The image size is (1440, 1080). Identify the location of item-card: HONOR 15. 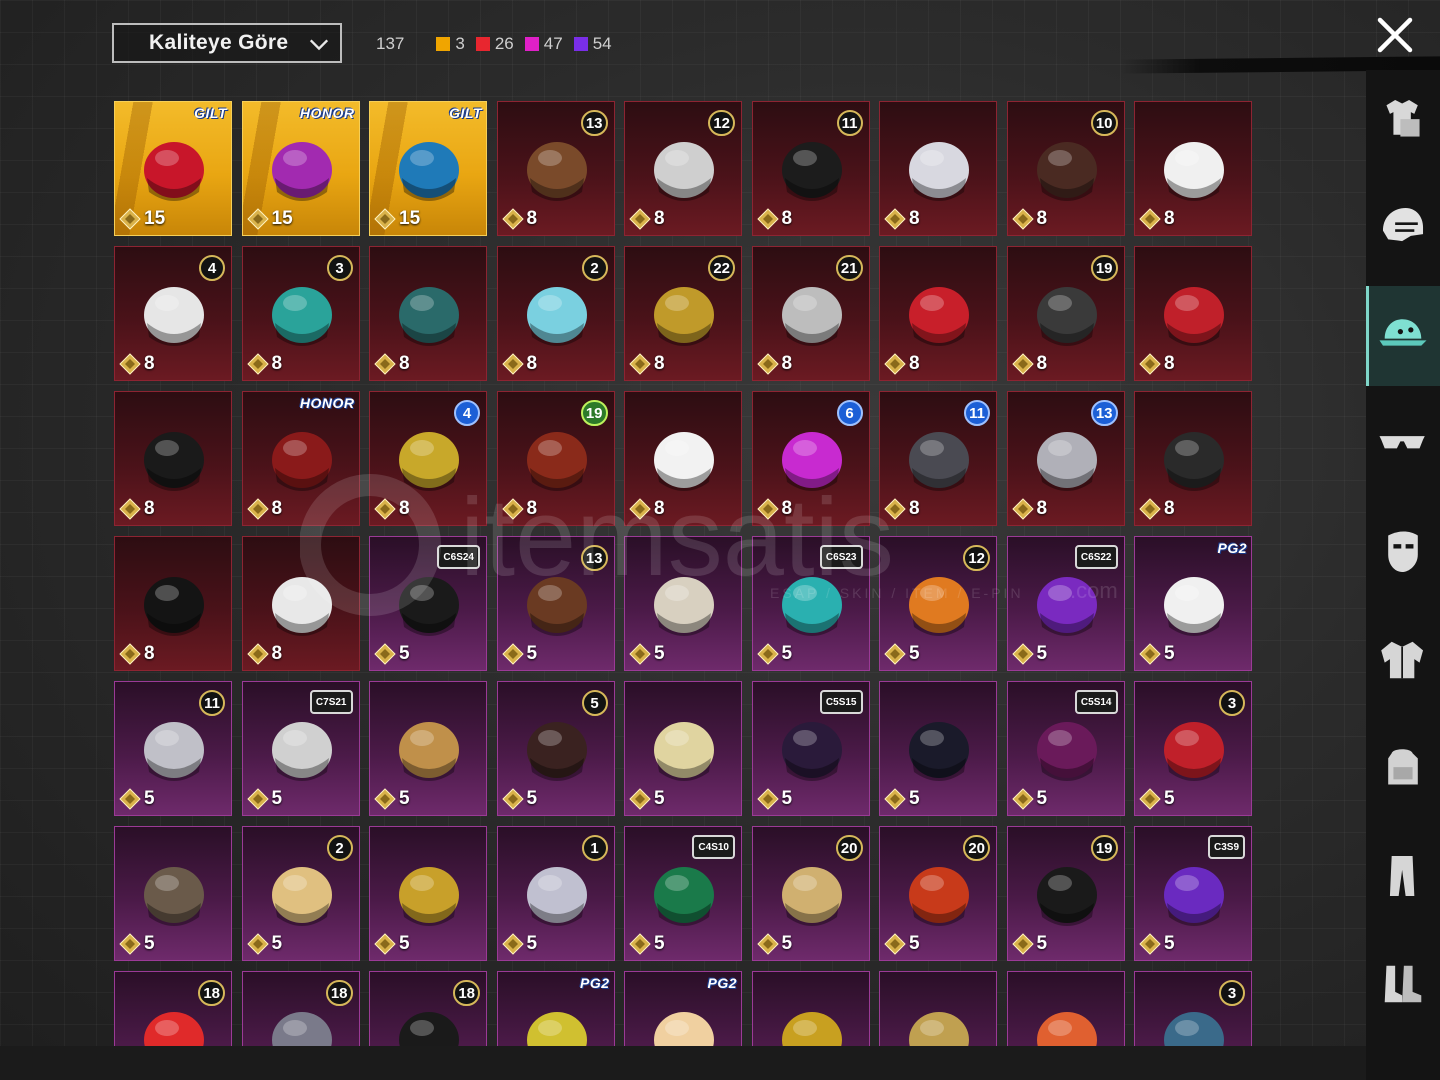
(300, 168).